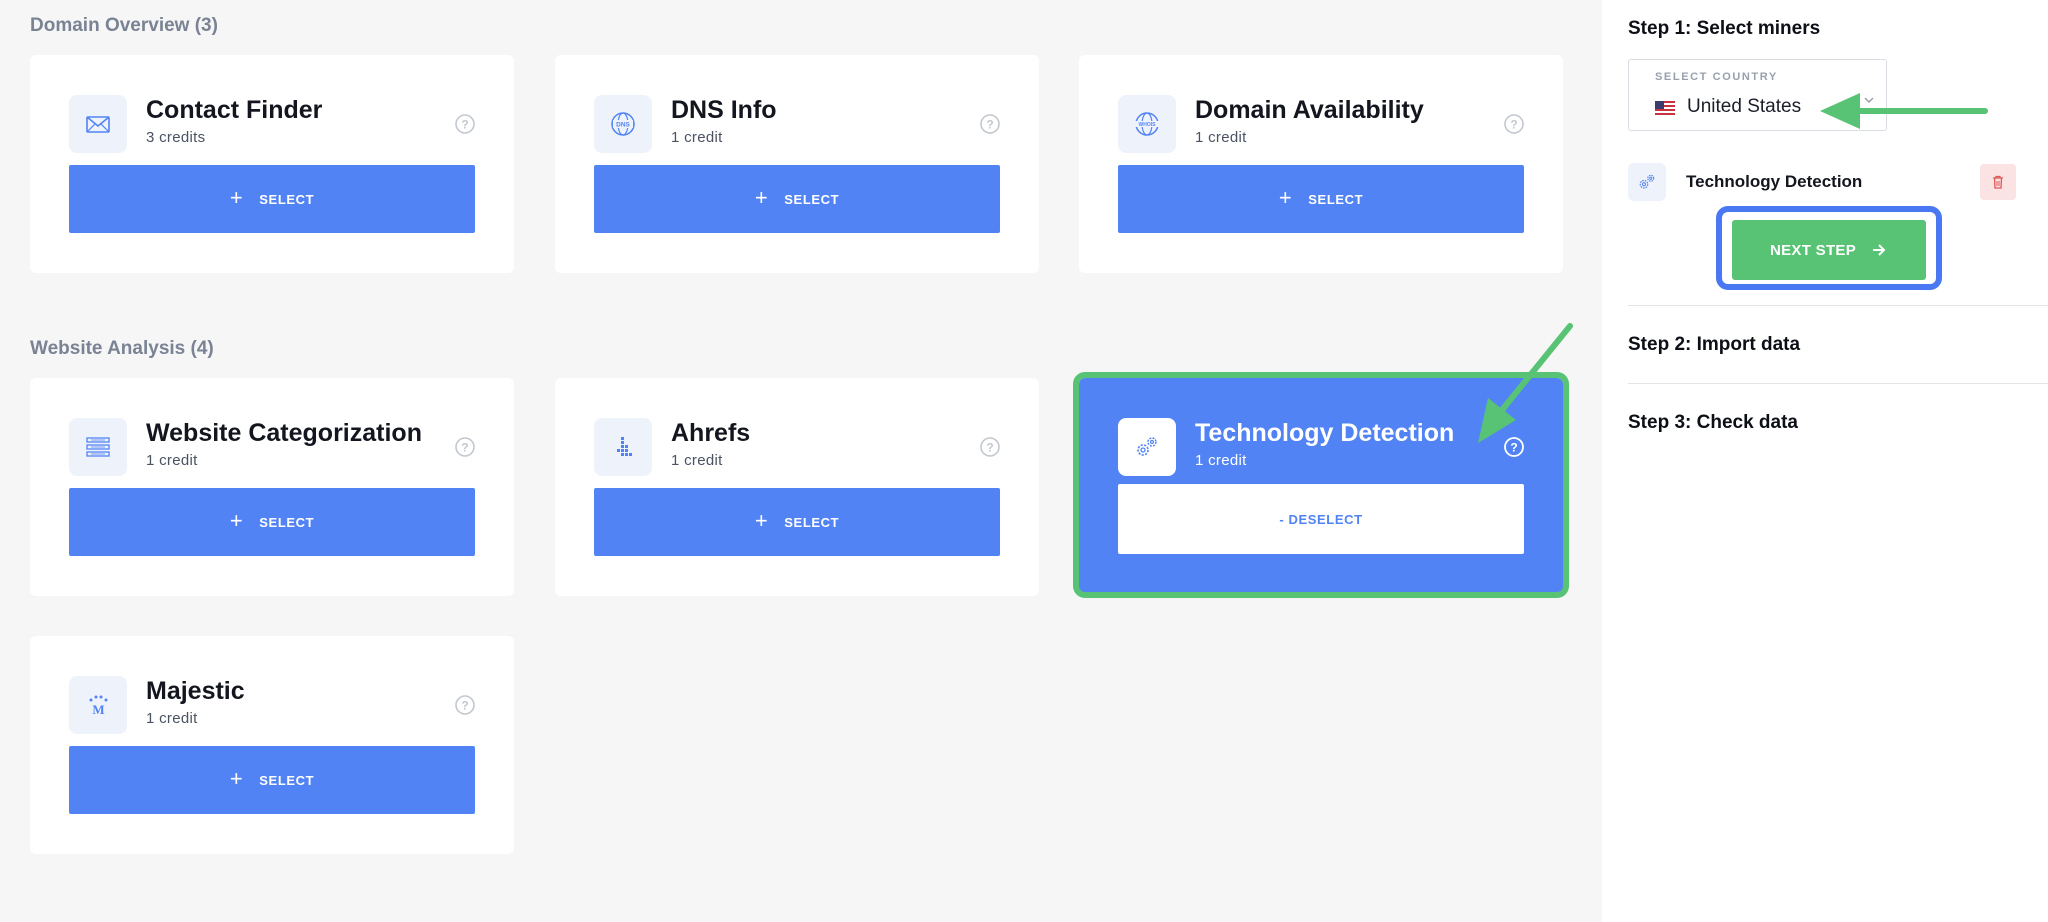 Image resolution: width=2048 pixels, height=922 pixels. Describe the element at coordinates (1744, 106) in the screenshot. I see `country-select-value: United States` at that location.